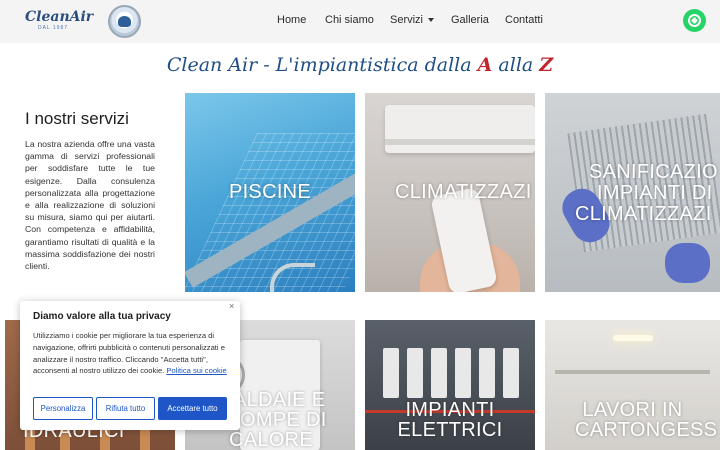 The width and height of the screenshot is (720, 450). I want to click on service-tile-elettrici: IMPIANTI ELETTRICI, so click(450, 385).